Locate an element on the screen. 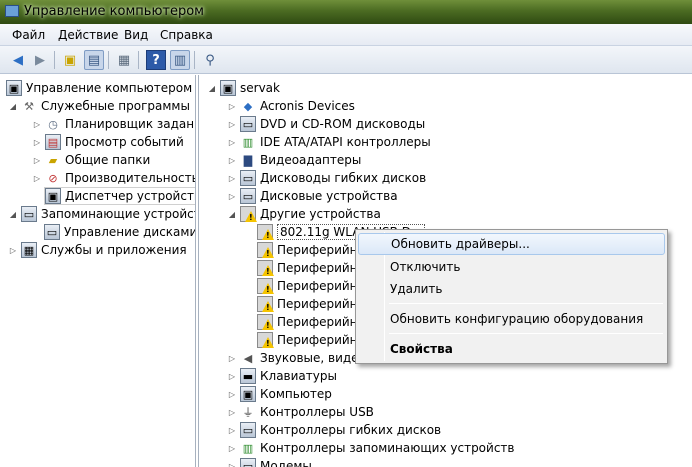  menu-help: Справка is located at coordinates (186, 35).